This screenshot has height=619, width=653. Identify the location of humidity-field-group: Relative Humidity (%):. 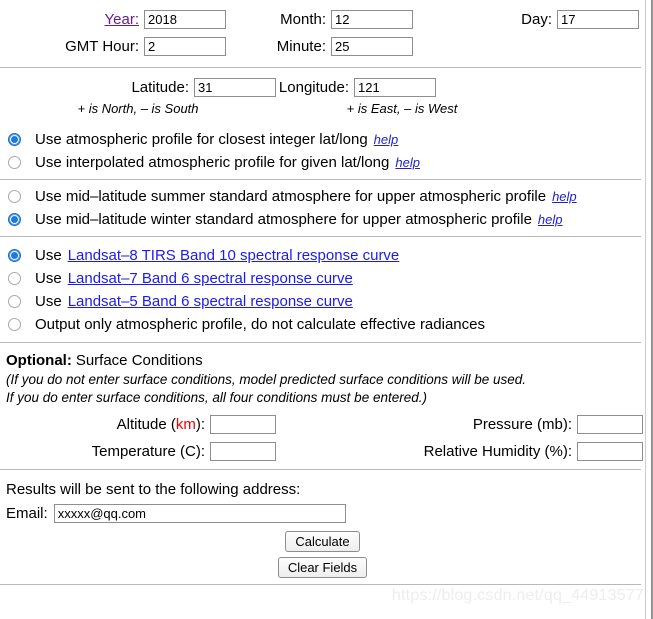
(459, 451).